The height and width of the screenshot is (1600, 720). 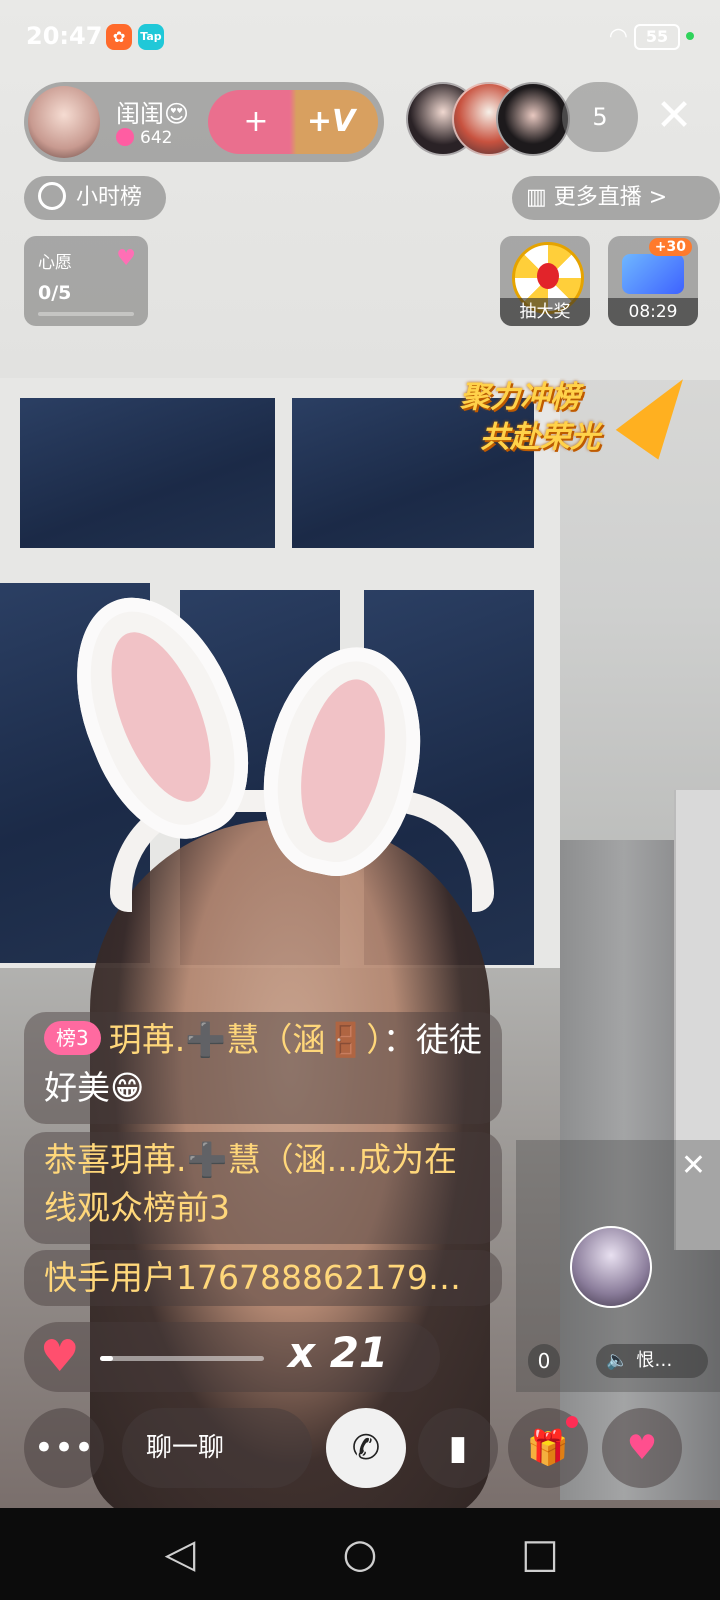 I want to click on wifi-icon: ◠, so click(x=618, y=36).